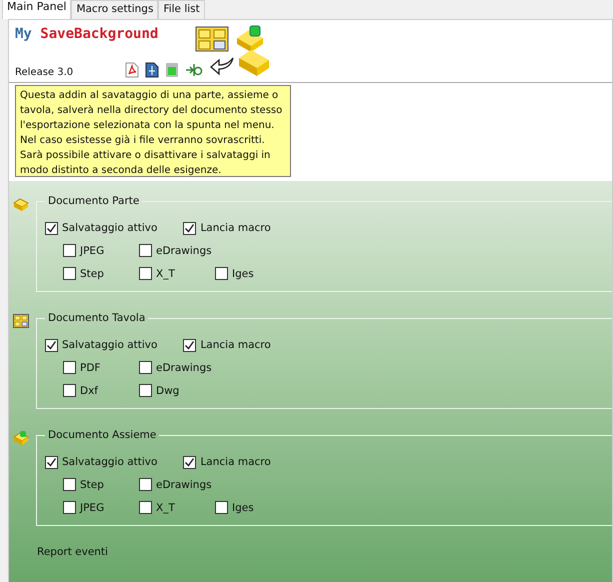 The height and width of the screenshot is (582, 613). What do you see at coordinates (21, 204) in the screenshot?
I see `part-block-icon` at bounding box center [21, 204].